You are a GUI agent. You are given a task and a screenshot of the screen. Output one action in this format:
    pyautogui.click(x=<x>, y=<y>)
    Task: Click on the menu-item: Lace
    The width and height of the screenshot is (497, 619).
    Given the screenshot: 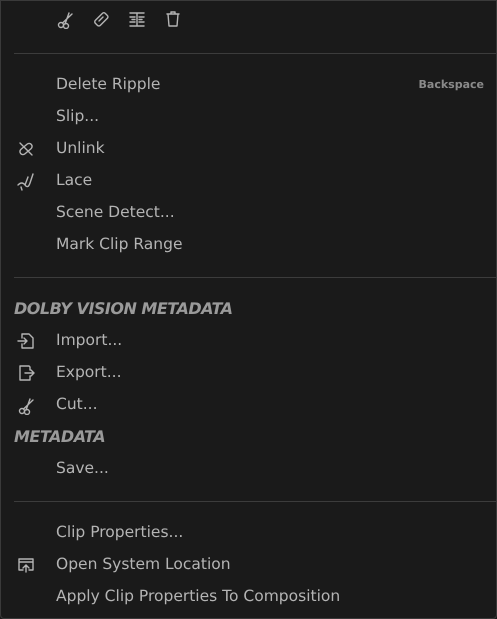 What is the action you would take?
    pyautogui.click(x=248, y=181)
    